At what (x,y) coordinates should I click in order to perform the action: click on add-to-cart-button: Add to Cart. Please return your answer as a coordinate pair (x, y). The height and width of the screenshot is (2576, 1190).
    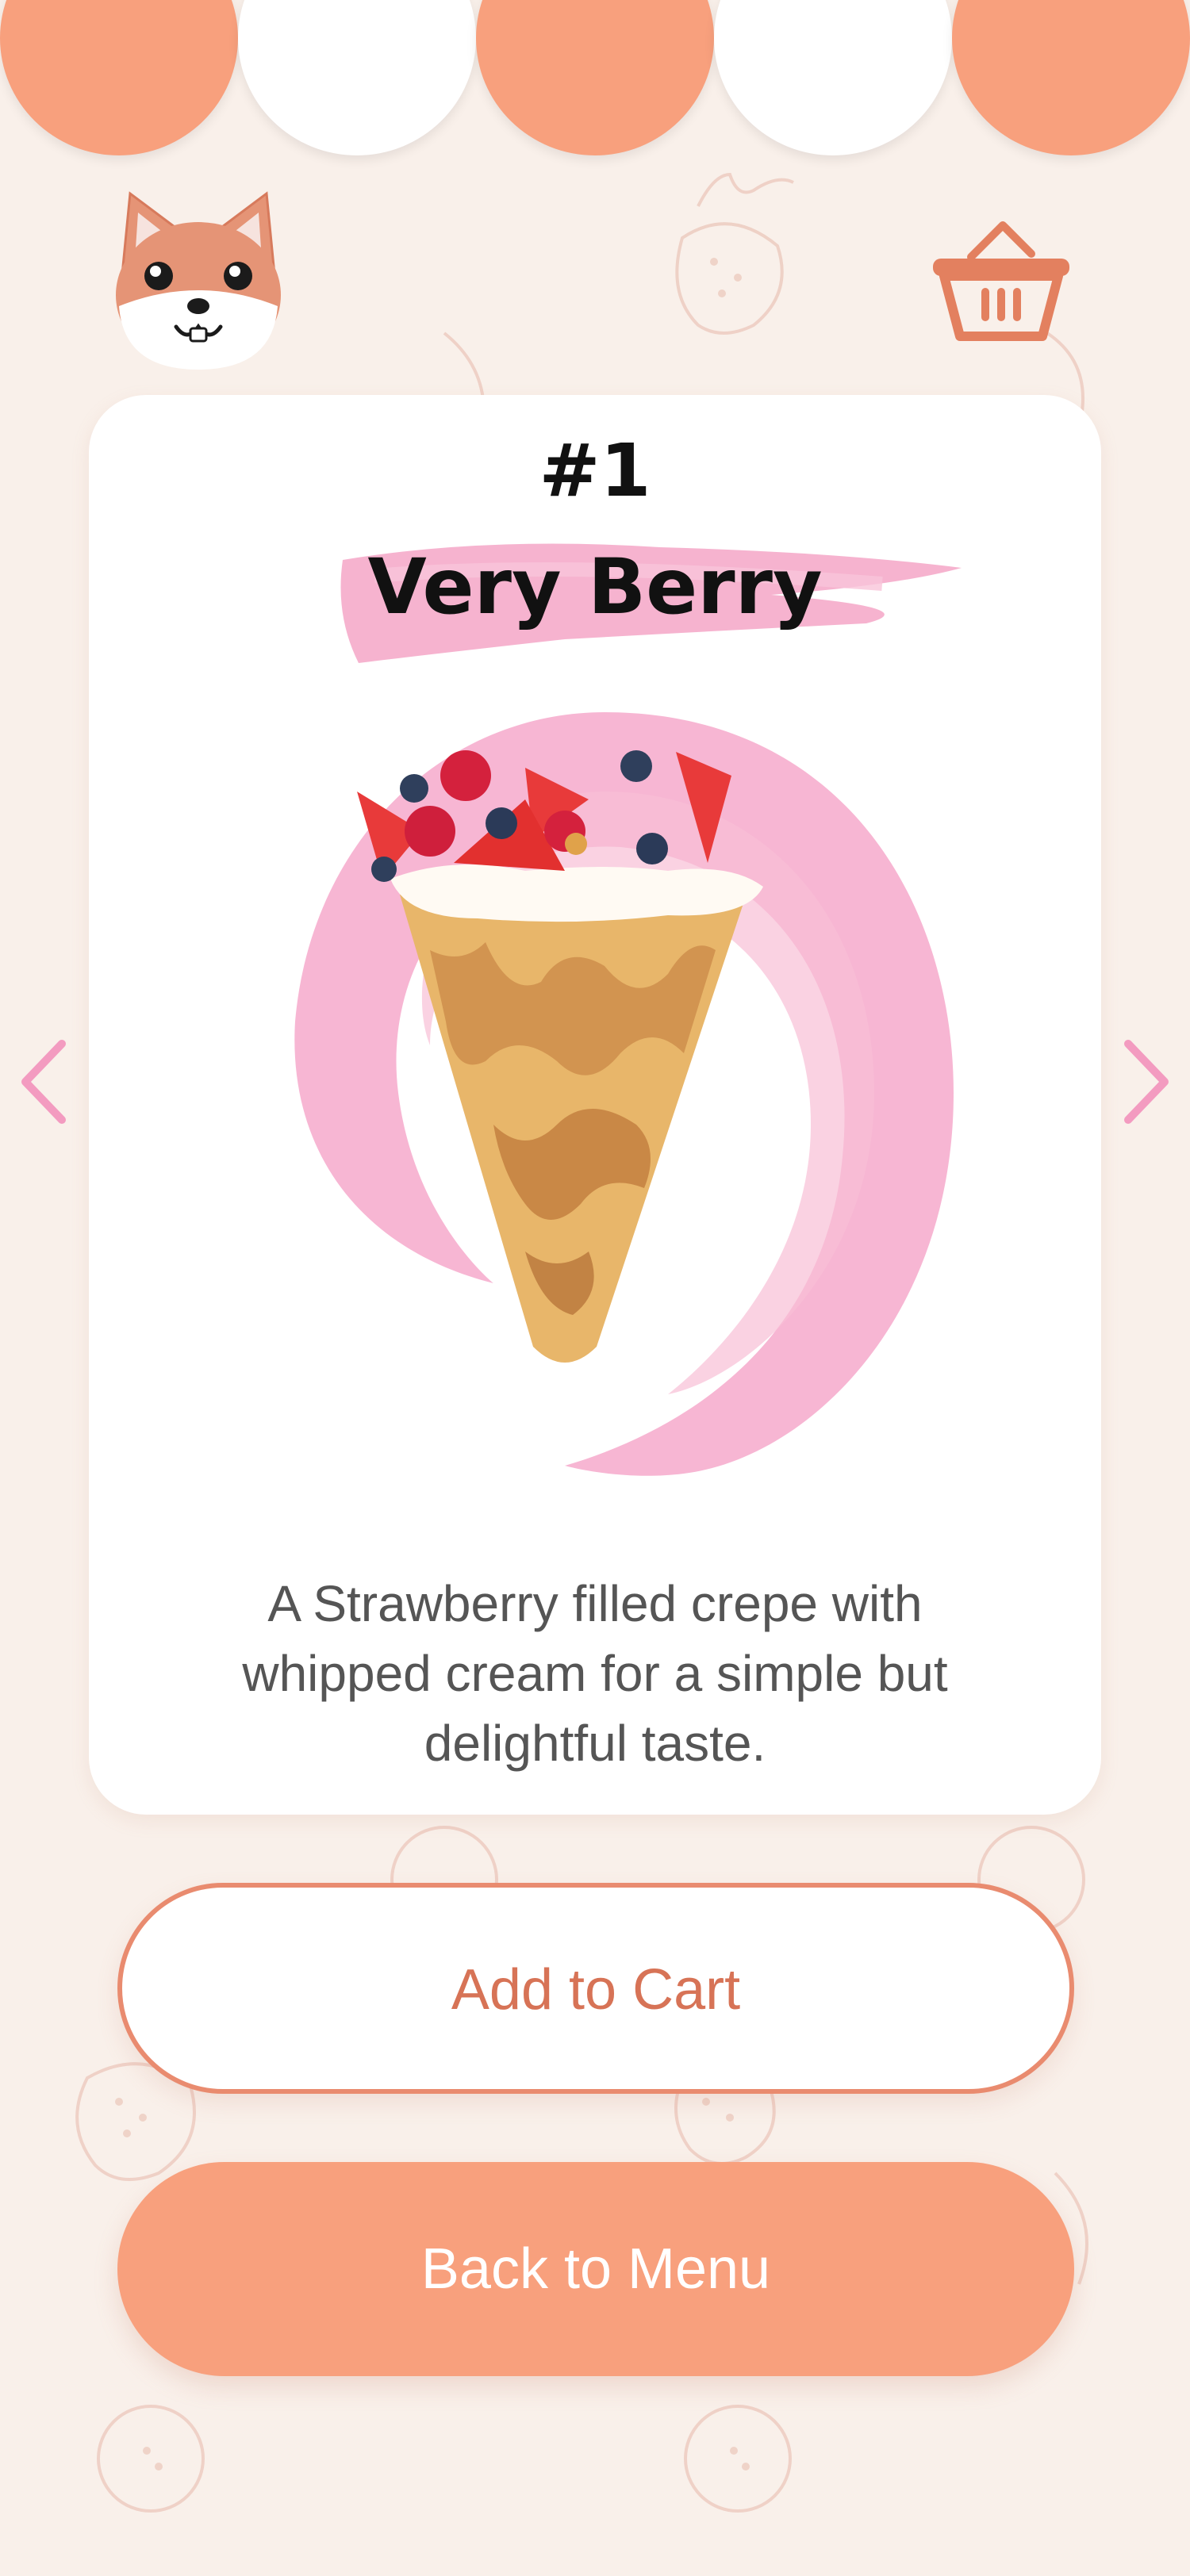
    Looking at the image, I should click on (595, 1988).